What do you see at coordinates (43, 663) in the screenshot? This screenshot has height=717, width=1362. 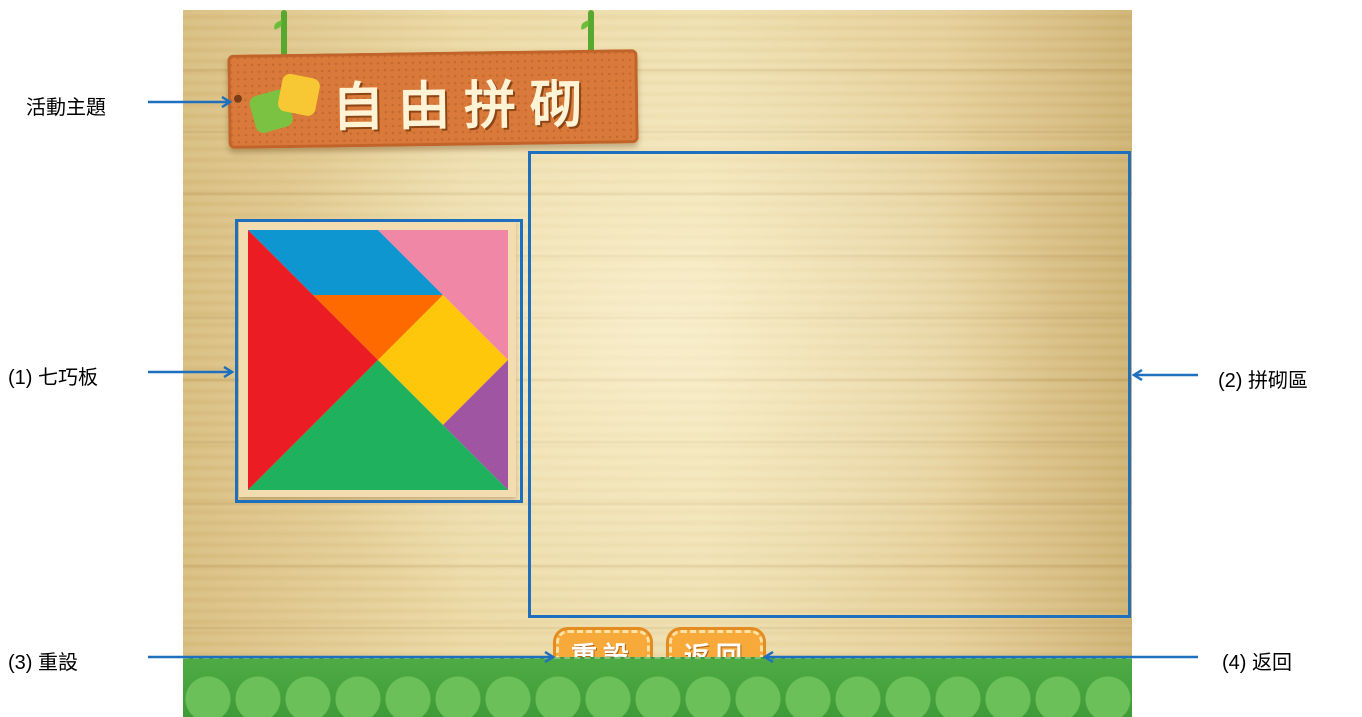 I see `label-reset: (3) 重設` at bounding box center [43, 663].